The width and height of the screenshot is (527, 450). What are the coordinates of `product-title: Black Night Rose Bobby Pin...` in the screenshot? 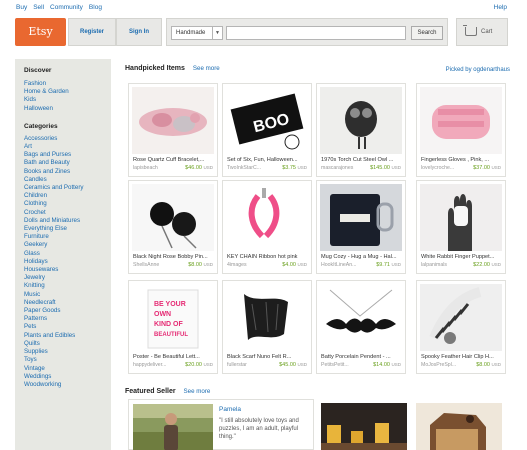 It's located at (174, 257).